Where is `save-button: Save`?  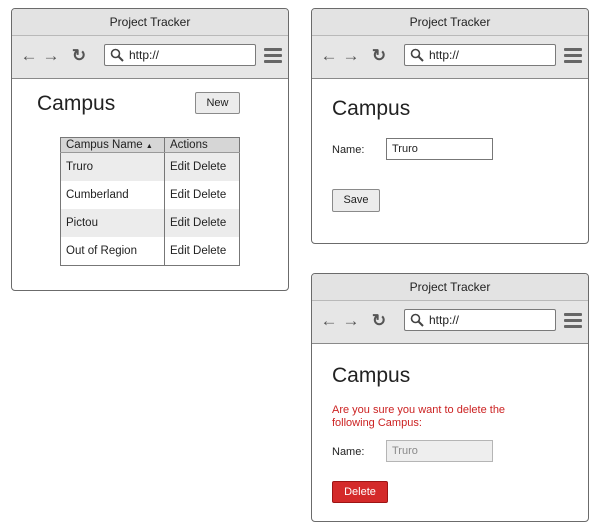
save-button: Save is located at coordinates (356, 200).